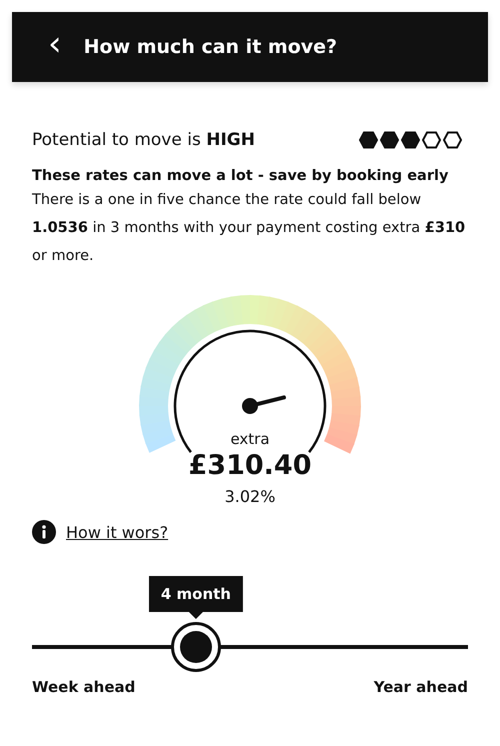 This screenshot has width=500, height=746. Describe the element at coordinates (250, 439) in the screenshot. I see `gauge-caption: extra` at that location.